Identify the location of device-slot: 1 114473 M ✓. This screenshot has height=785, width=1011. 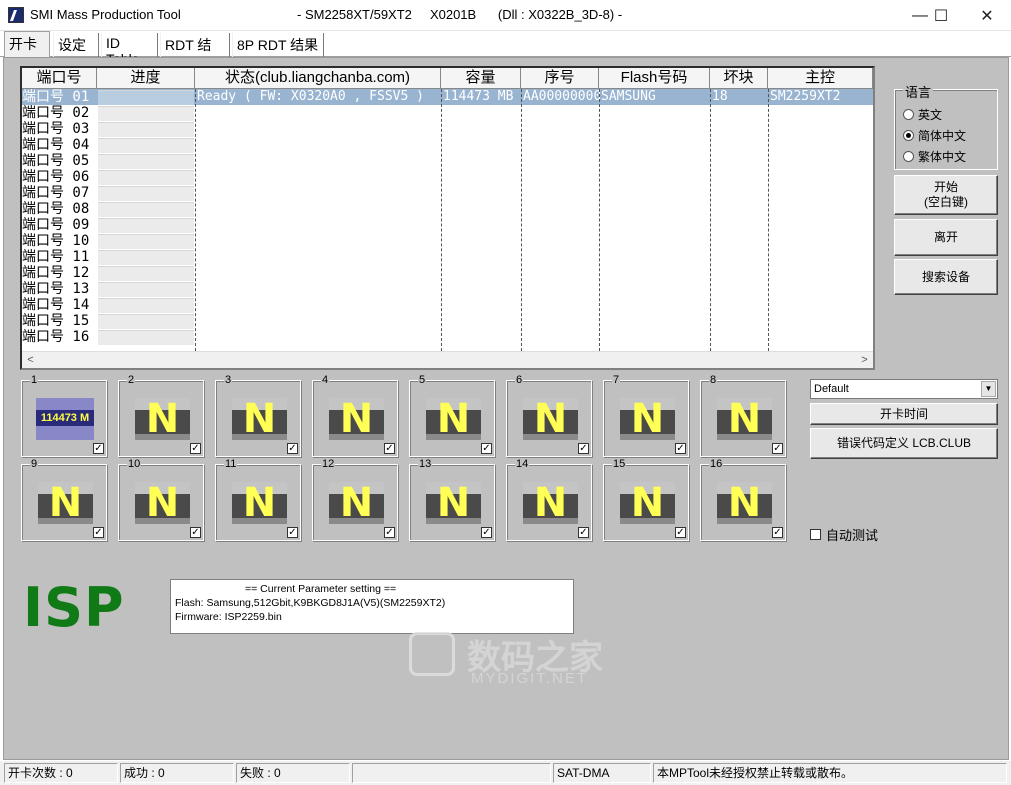
(64, 415).